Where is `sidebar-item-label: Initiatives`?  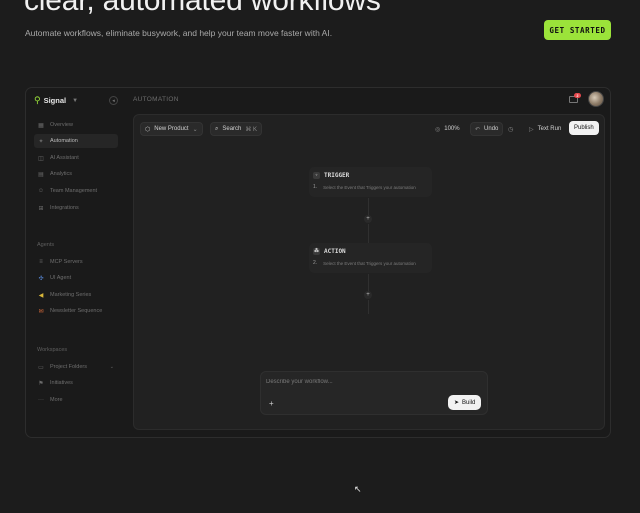 sidebar-item-label: Initiatives is located at coordinates (61, 383).